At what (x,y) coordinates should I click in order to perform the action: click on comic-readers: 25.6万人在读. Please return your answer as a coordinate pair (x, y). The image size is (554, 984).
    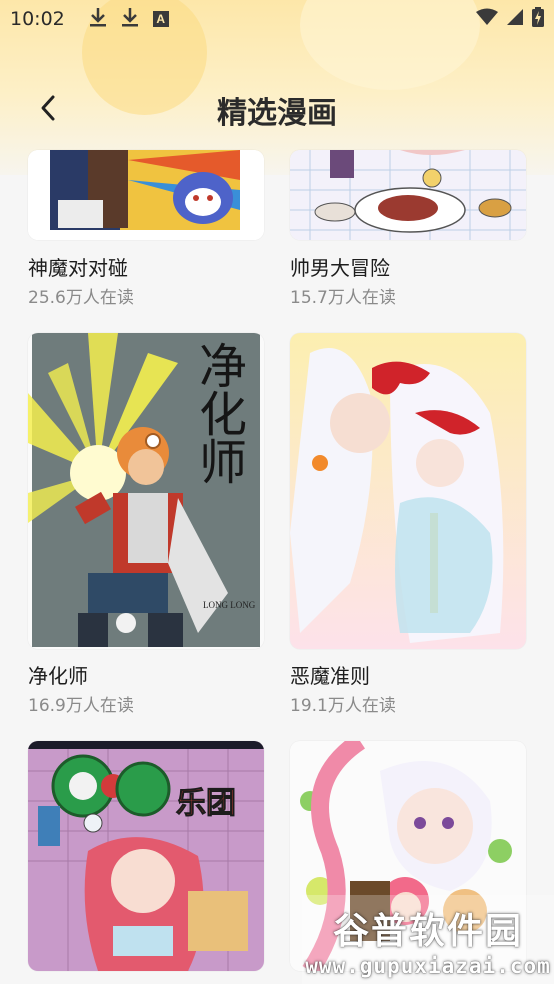
    Looking at the image, I should click on (81, 298).